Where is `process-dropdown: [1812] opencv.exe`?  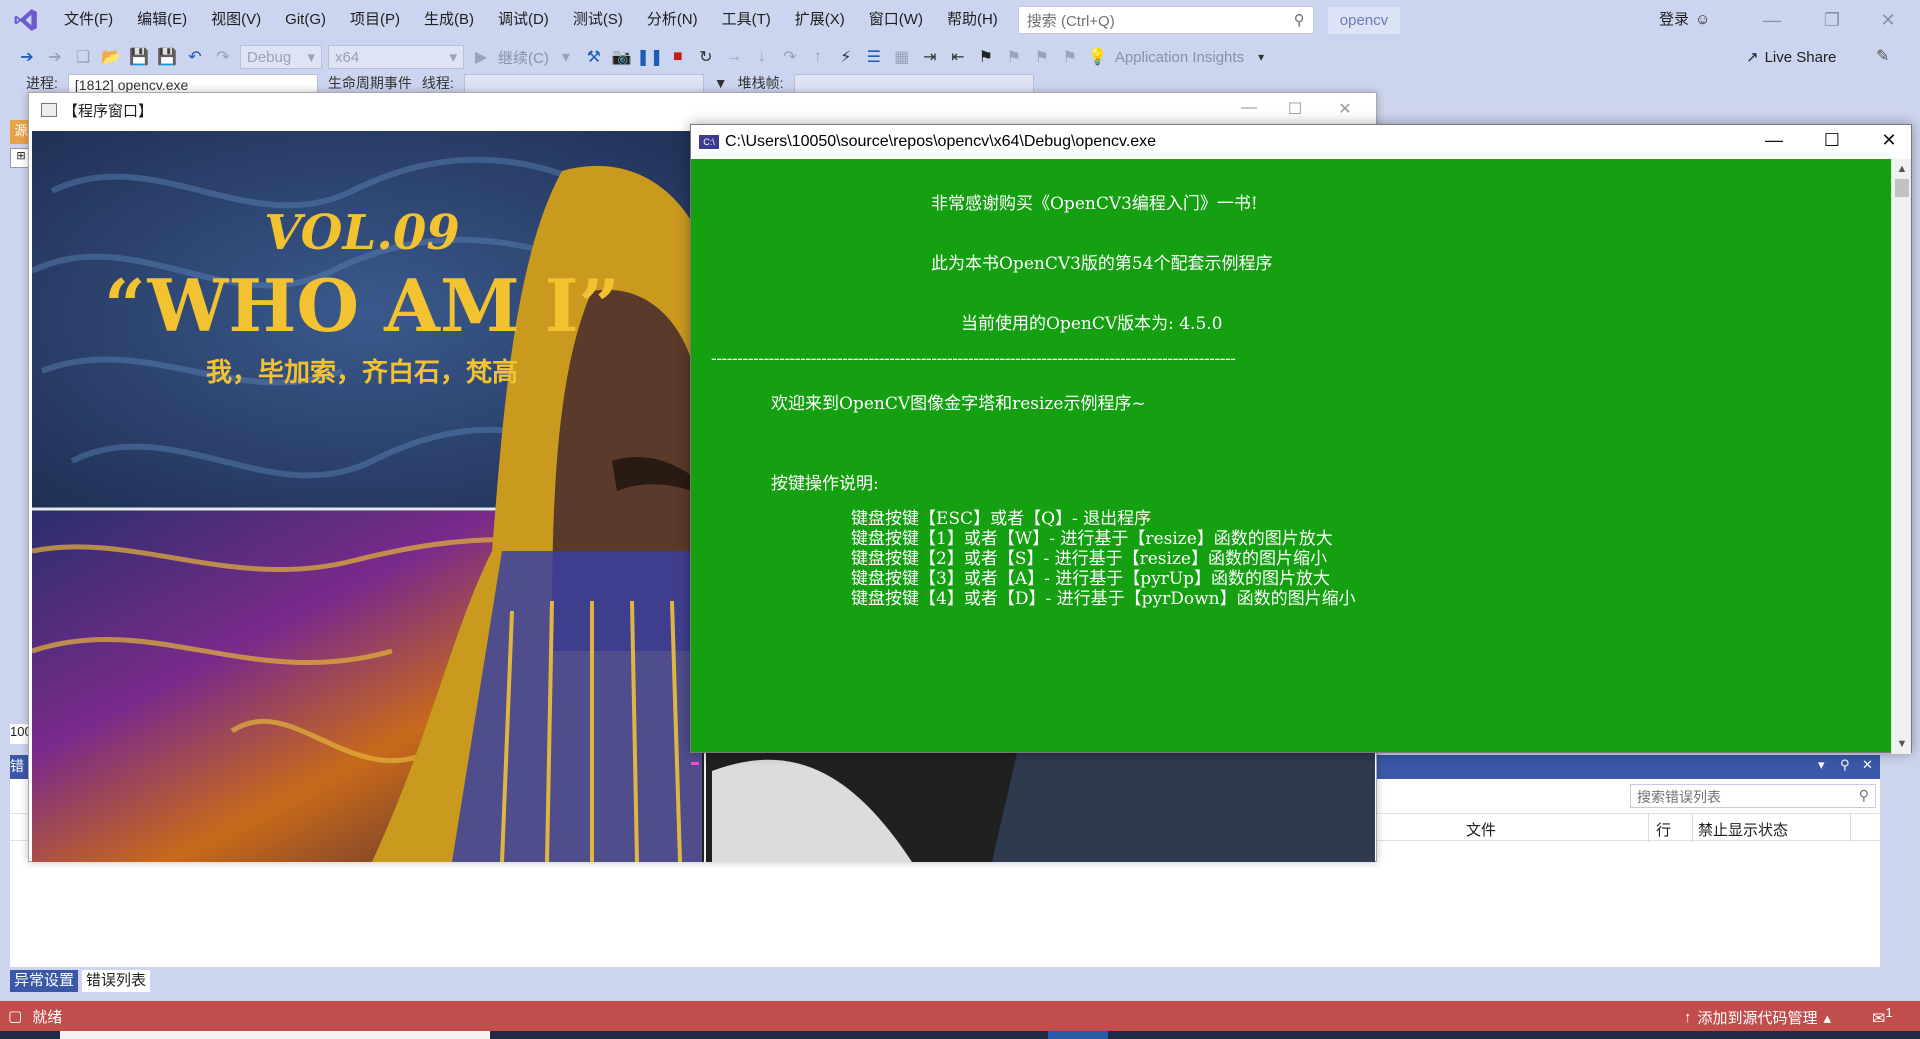 process-dropdown: [1812] opencv.exe is located at coordinates (192, 83).